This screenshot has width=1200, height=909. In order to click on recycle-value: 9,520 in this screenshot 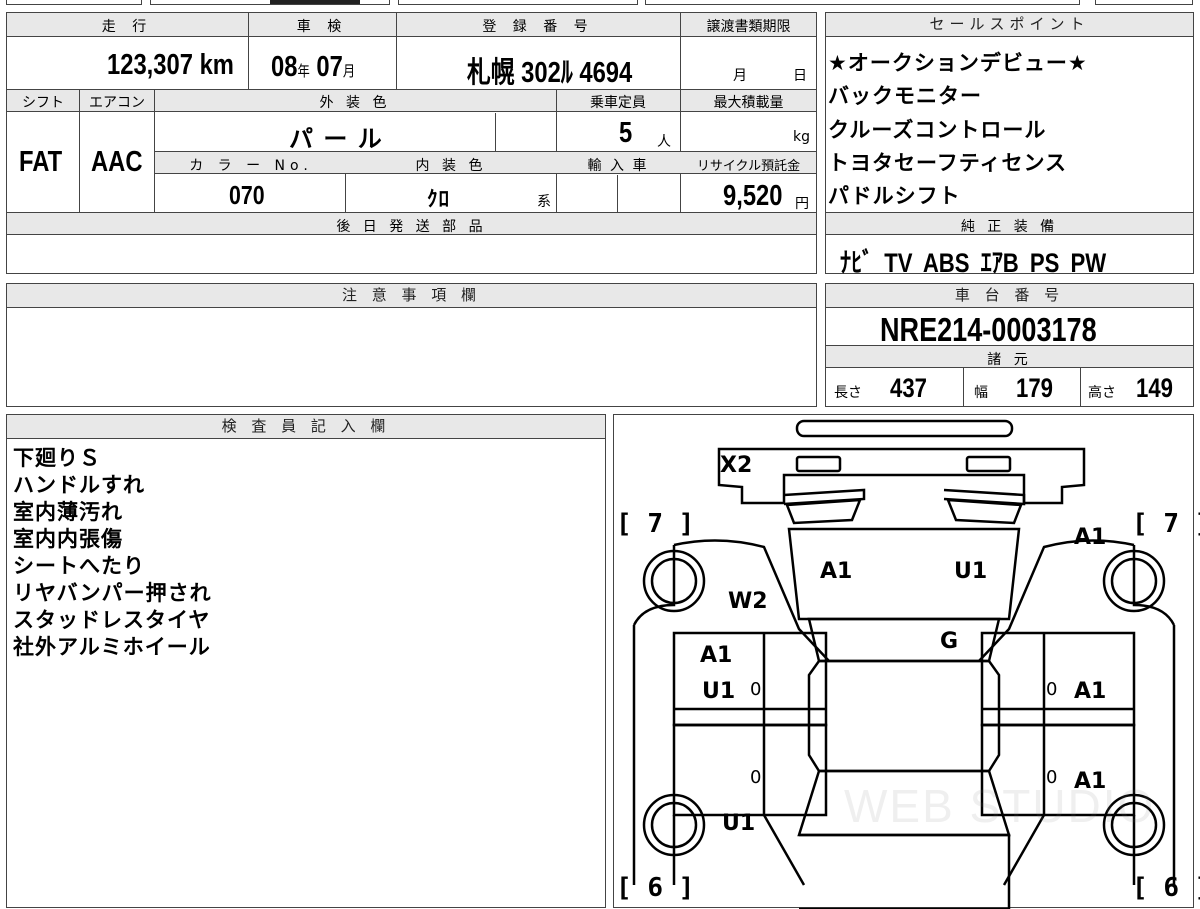, I will do `click(753, 196)`.